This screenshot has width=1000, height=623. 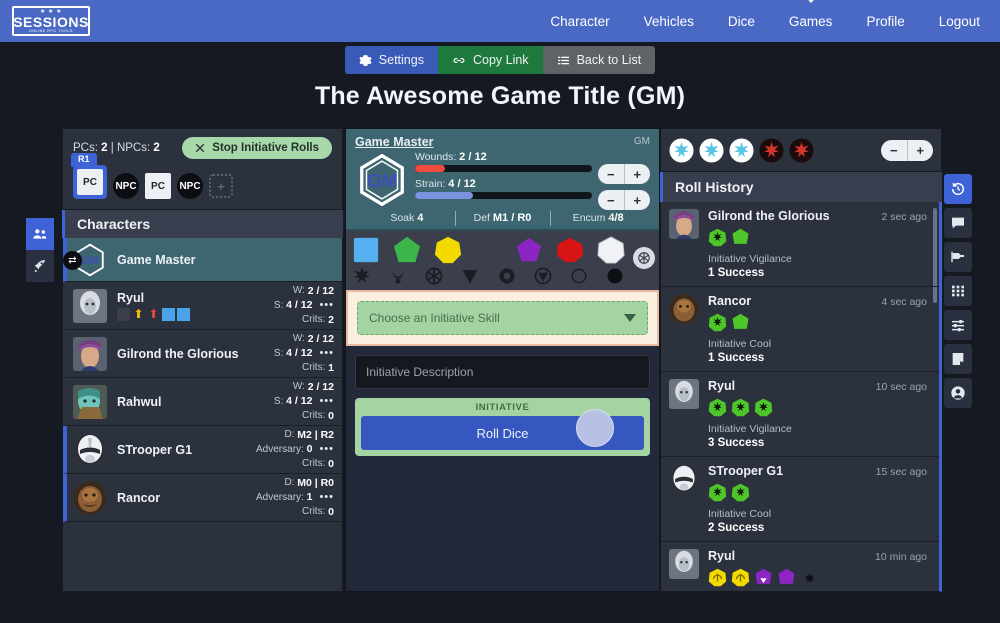 I want to click on black-circle-icon, so click(x=615, y=276).